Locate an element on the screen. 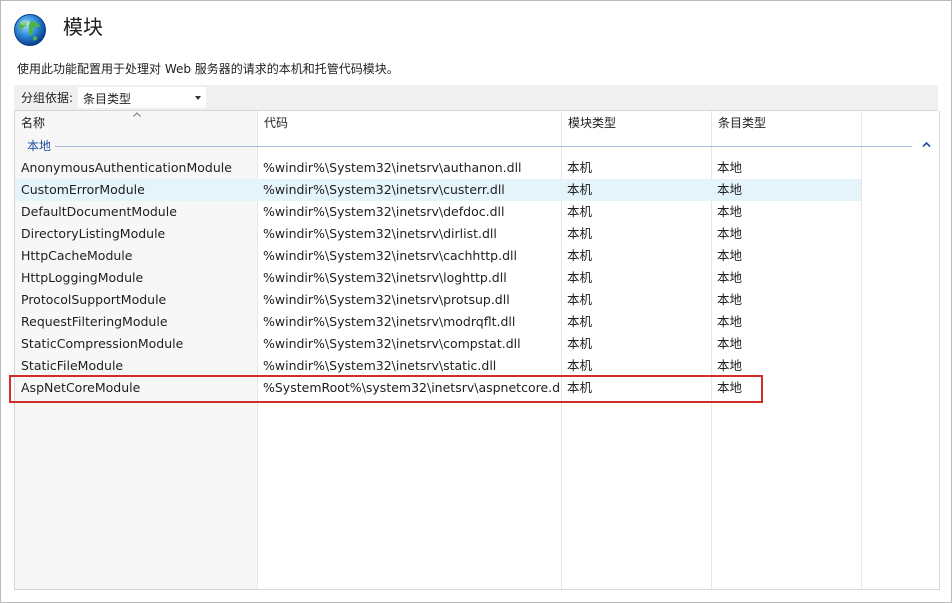 This screenshot has width=952, height=603. group-by-label: 分组依据: is located at coordinates (47, 98).